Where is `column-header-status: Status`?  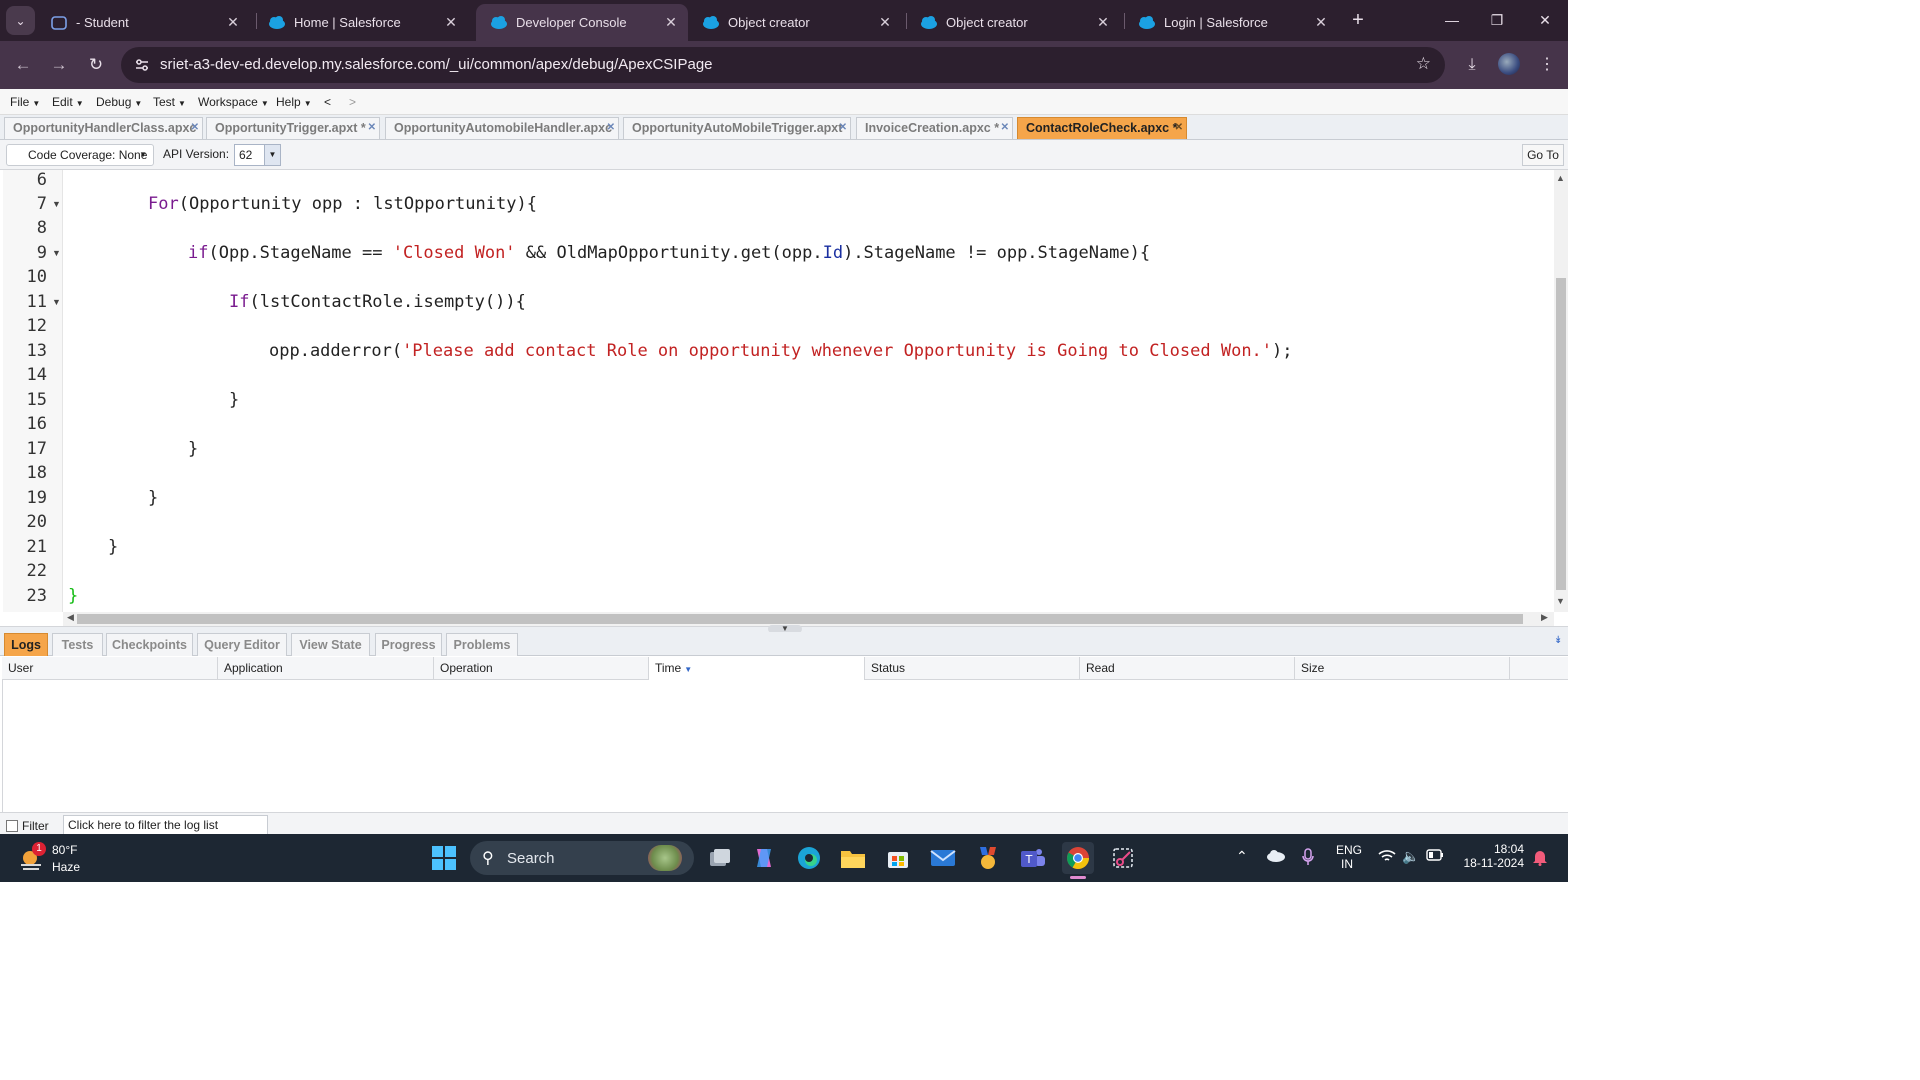 column-header-status: Status is located at coordinates (972, 668).